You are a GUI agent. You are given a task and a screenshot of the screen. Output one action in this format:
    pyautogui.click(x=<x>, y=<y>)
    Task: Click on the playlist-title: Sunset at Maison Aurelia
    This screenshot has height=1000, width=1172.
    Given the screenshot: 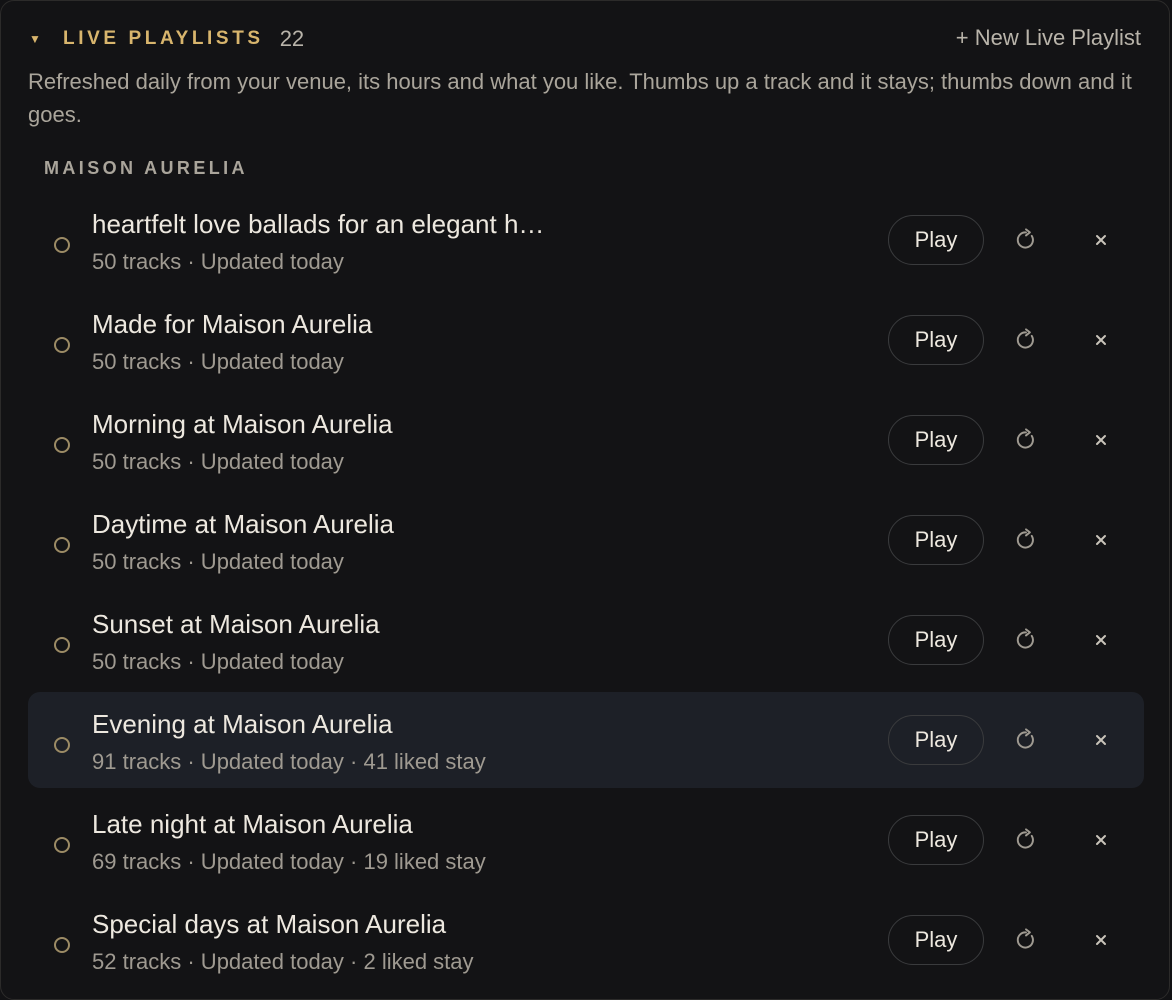 What is the action you would take?
    pyautogui.click(x=352, y=624)
    